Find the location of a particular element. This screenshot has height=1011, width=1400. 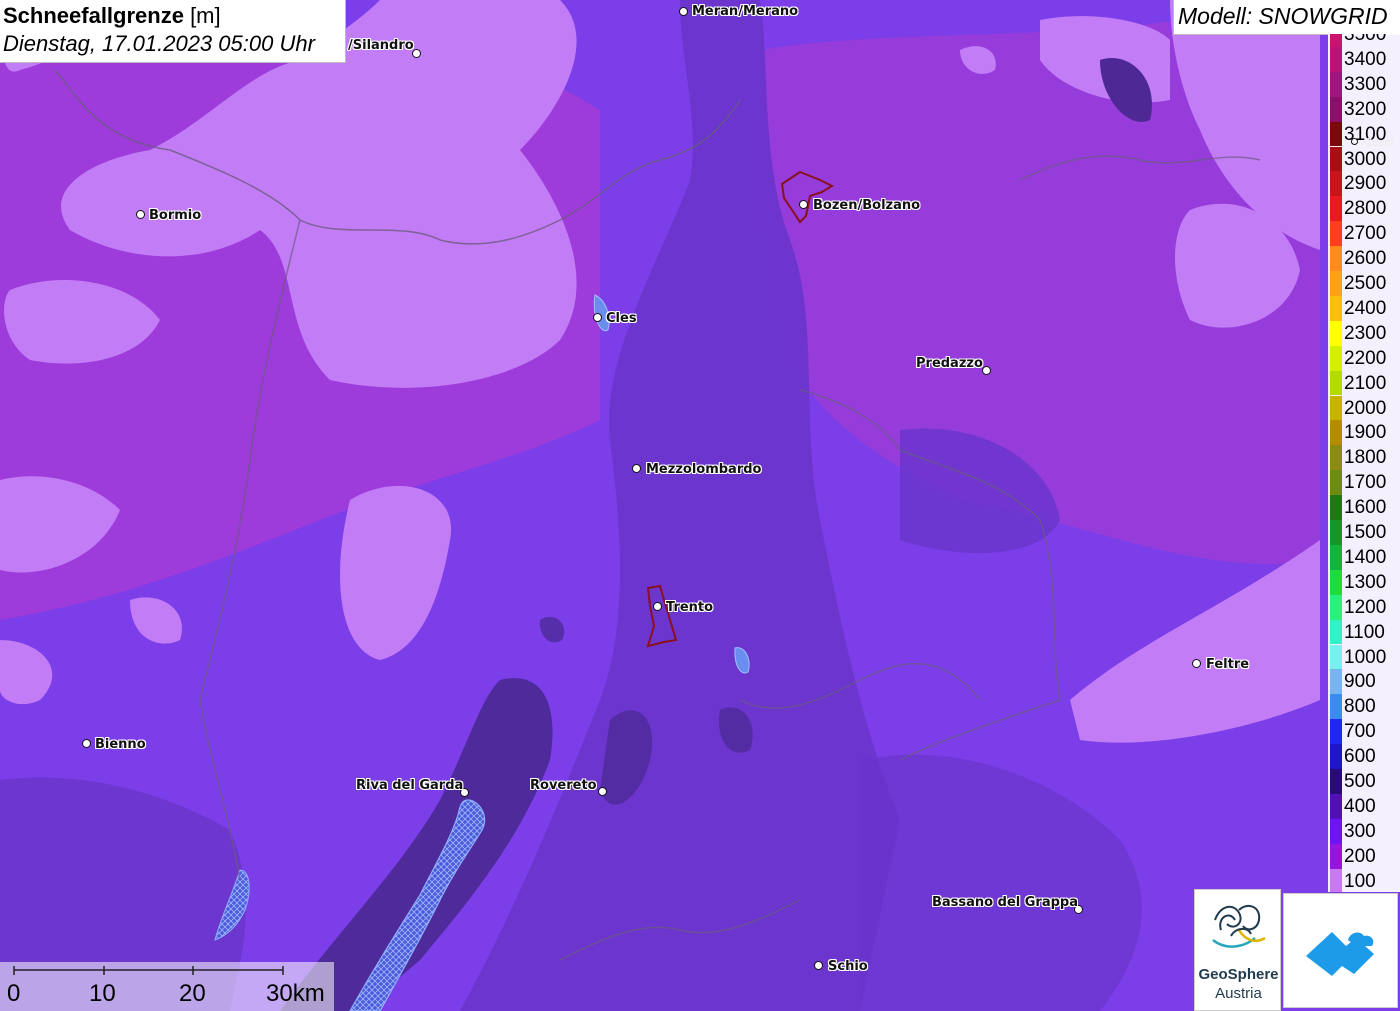

legend-label: 3200 is located at coordinates (1365, 109).